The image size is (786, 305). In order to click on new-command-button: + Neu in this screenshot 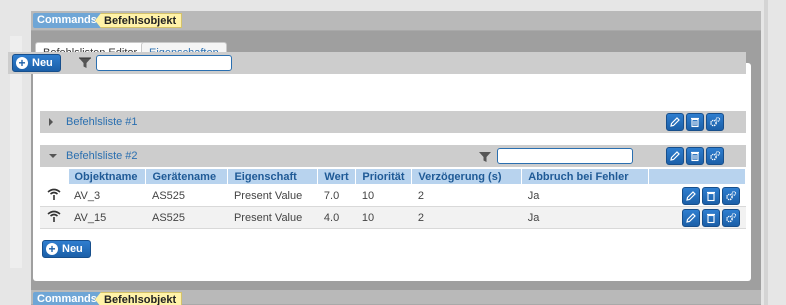, I will do `click(66, 249)`.